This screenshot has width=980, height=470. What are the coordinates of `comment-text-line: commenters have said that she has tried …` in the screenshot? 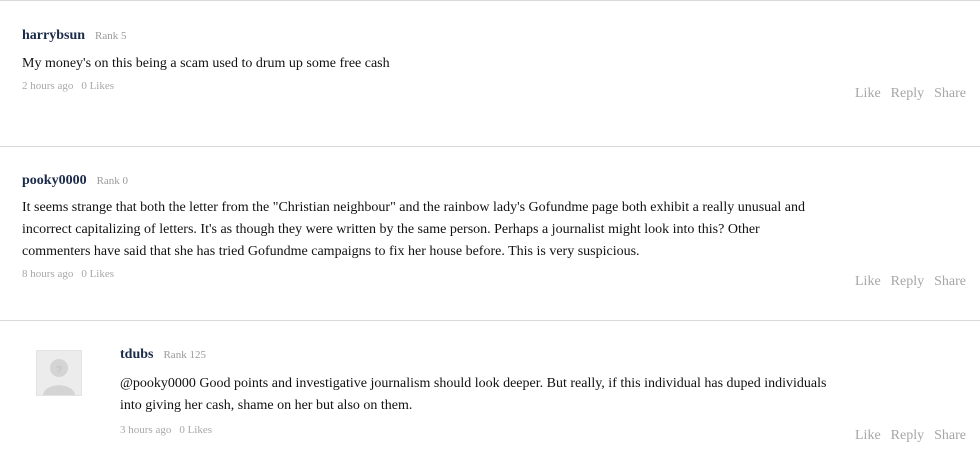 It's located at (331, 251).